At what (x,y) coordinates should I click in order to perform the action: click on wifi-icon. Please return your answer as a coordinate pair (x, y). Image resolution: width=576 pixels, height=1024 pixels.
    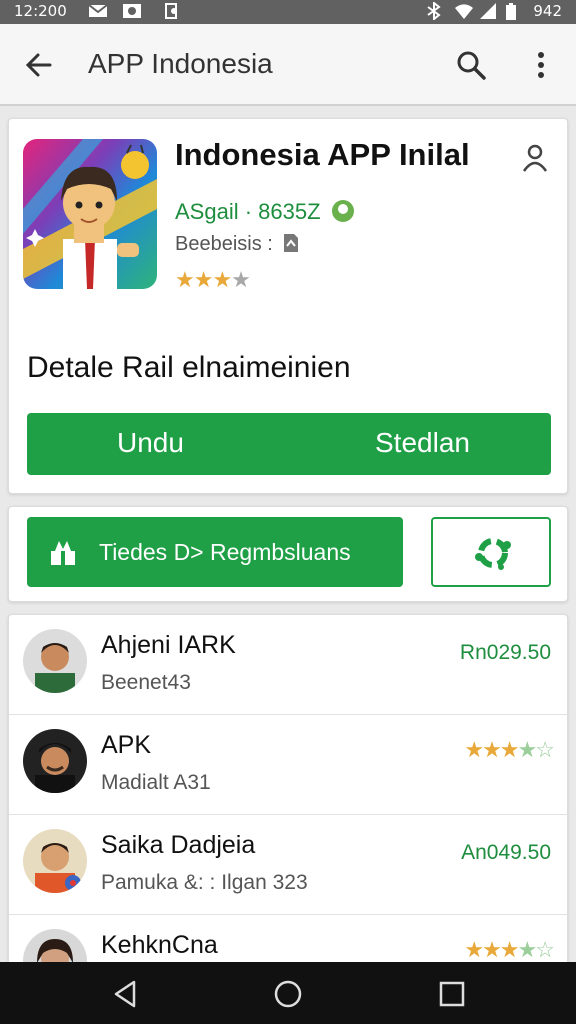
    Looking at the image, I should click on (464, 12).